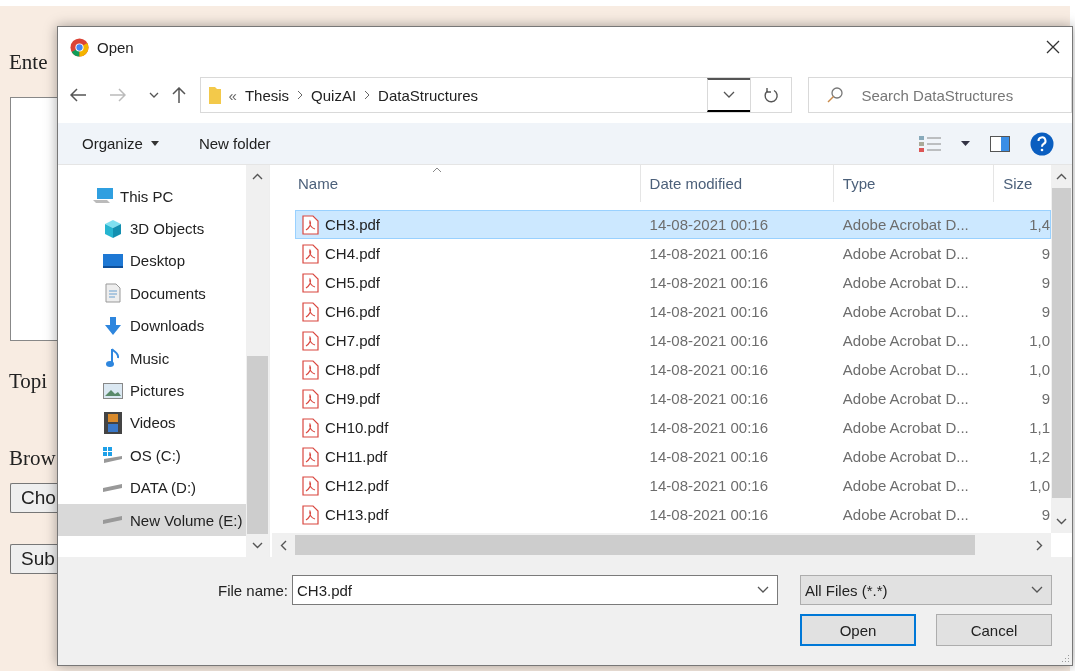 Image resolution: width=1075 pixels, height=671 pixels. What do you see at coordinates (527, 590) in the screenshot?
I see `file-name-input: CH3.pdf` at bounding box center [527, 590].